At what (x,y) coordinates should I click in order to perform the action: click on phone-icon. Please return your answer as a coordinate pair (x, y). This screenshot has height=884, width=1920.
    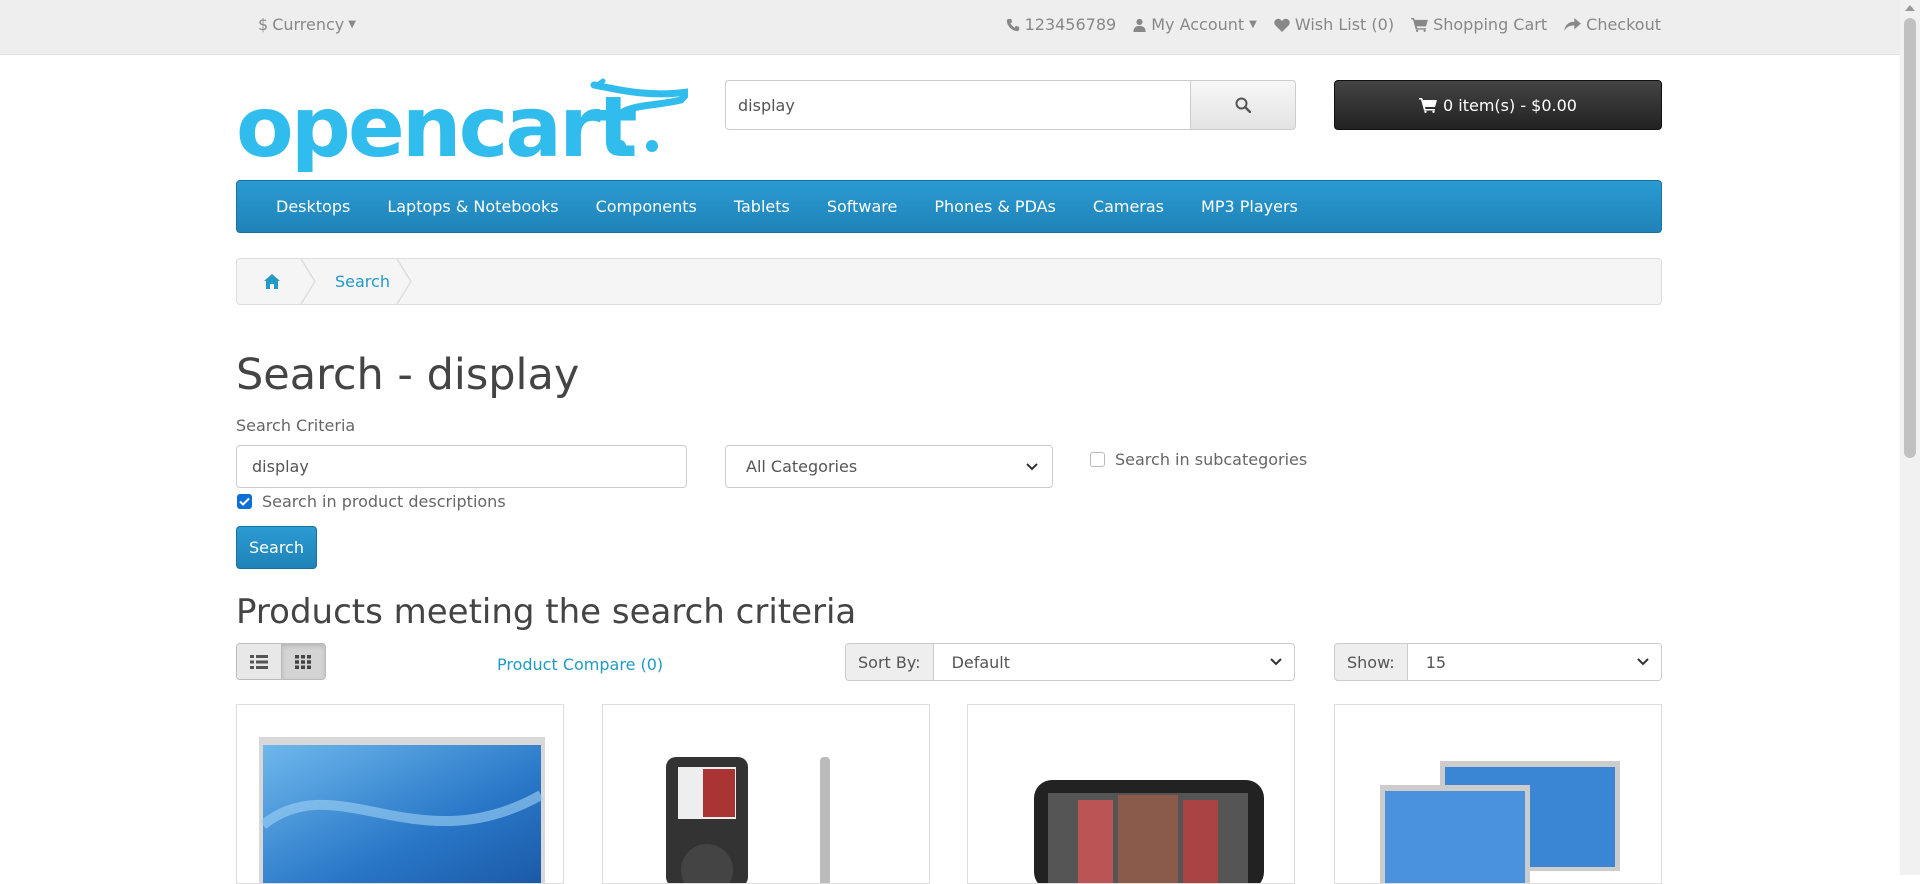
    Looking at the image, I should click on (1012, 24).